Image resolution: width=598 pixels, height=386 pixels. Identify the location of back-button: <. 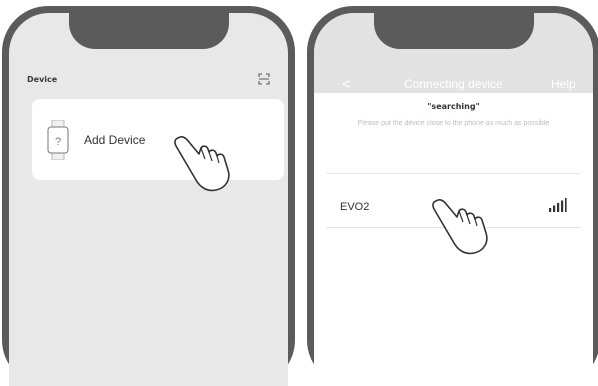
(346, 84).